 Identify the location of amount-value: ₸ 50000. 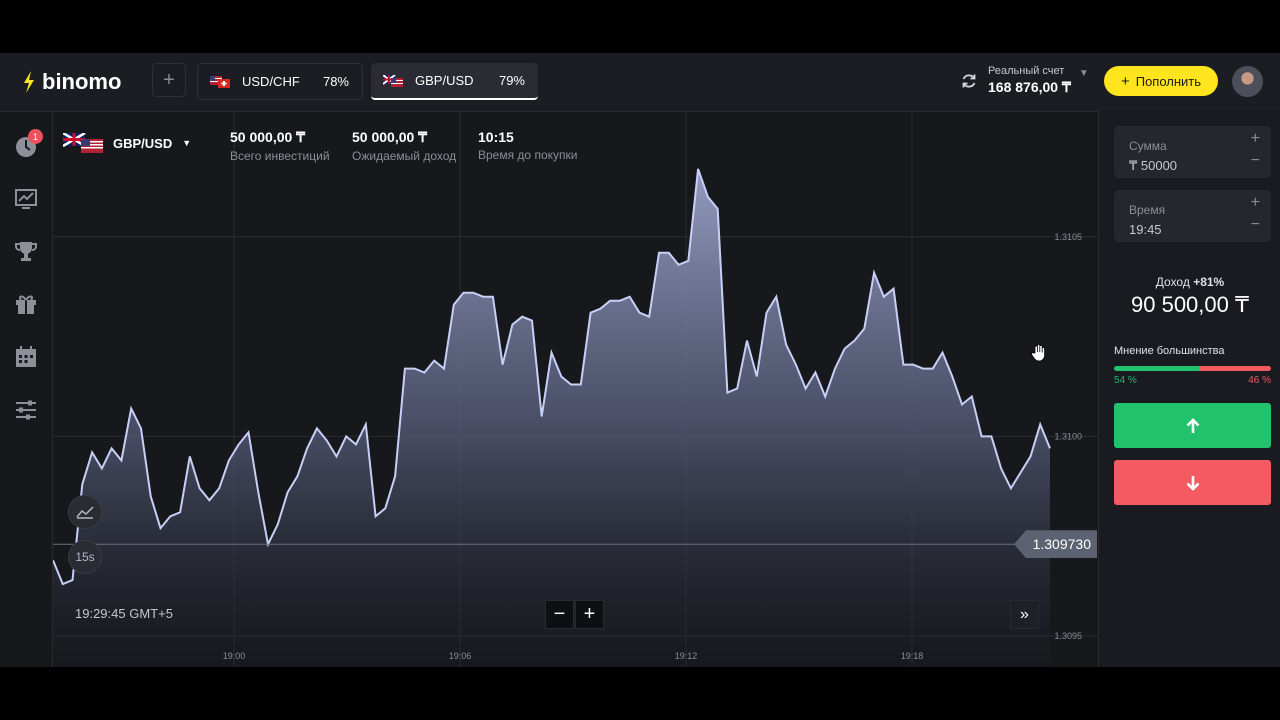
(1153, 166).